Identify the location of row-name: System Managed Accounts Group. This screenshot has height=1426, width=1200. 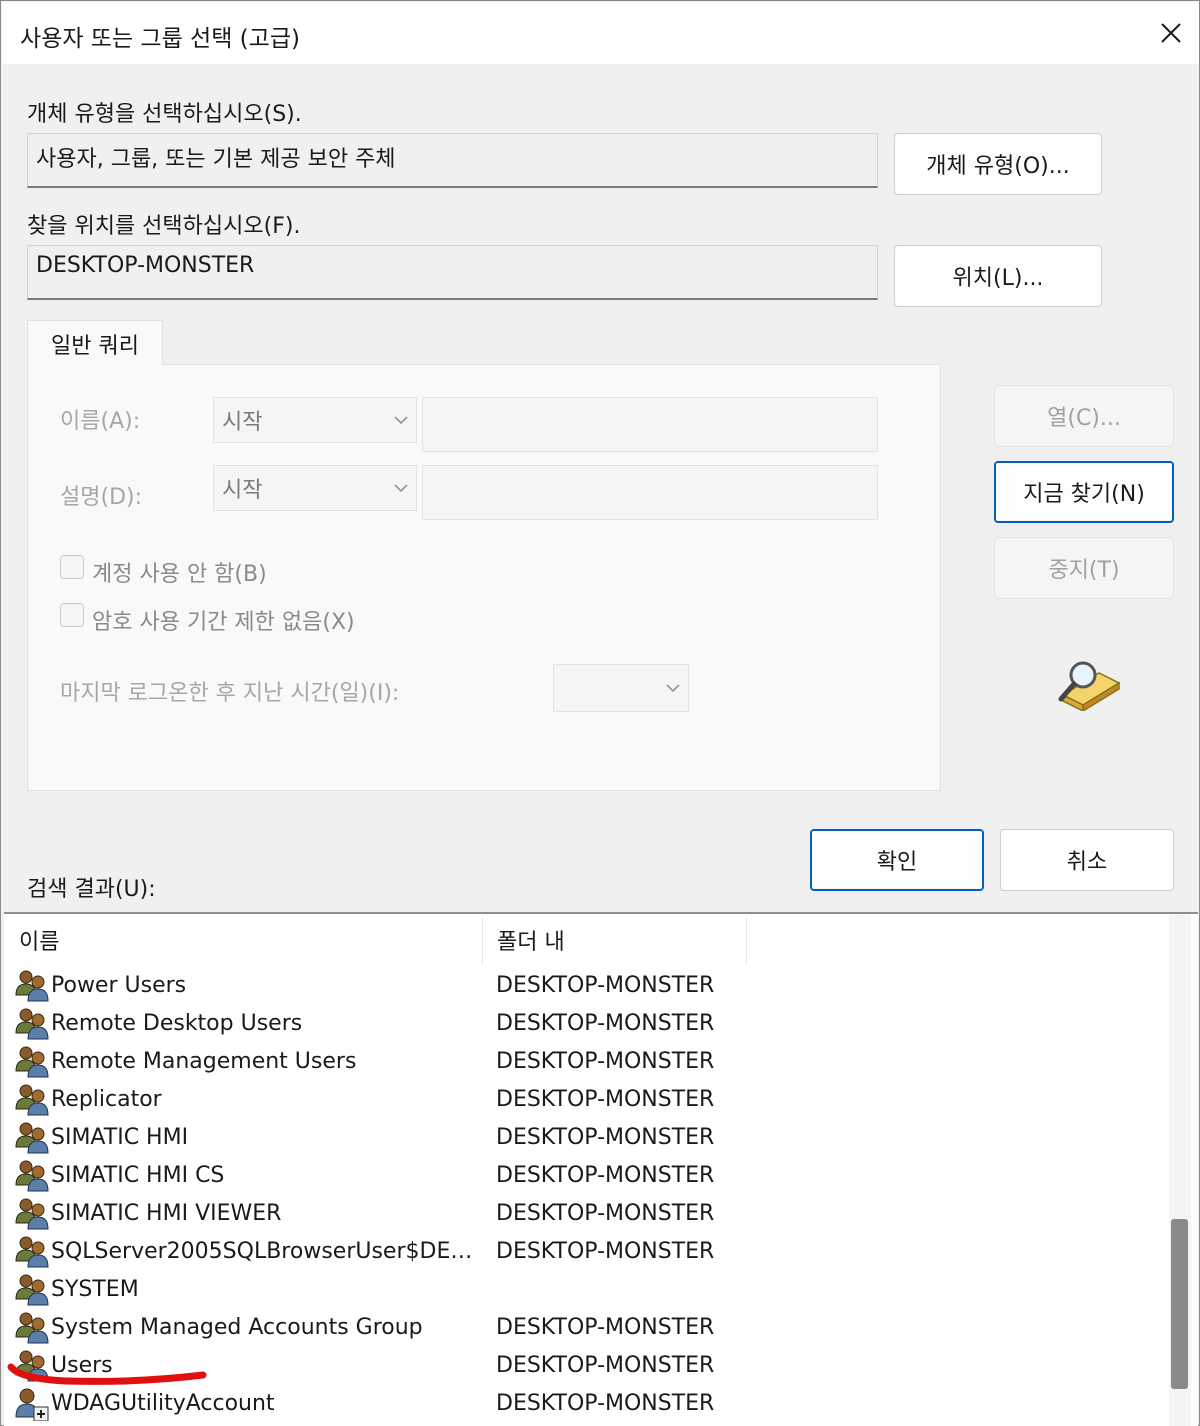
(237, 1327).